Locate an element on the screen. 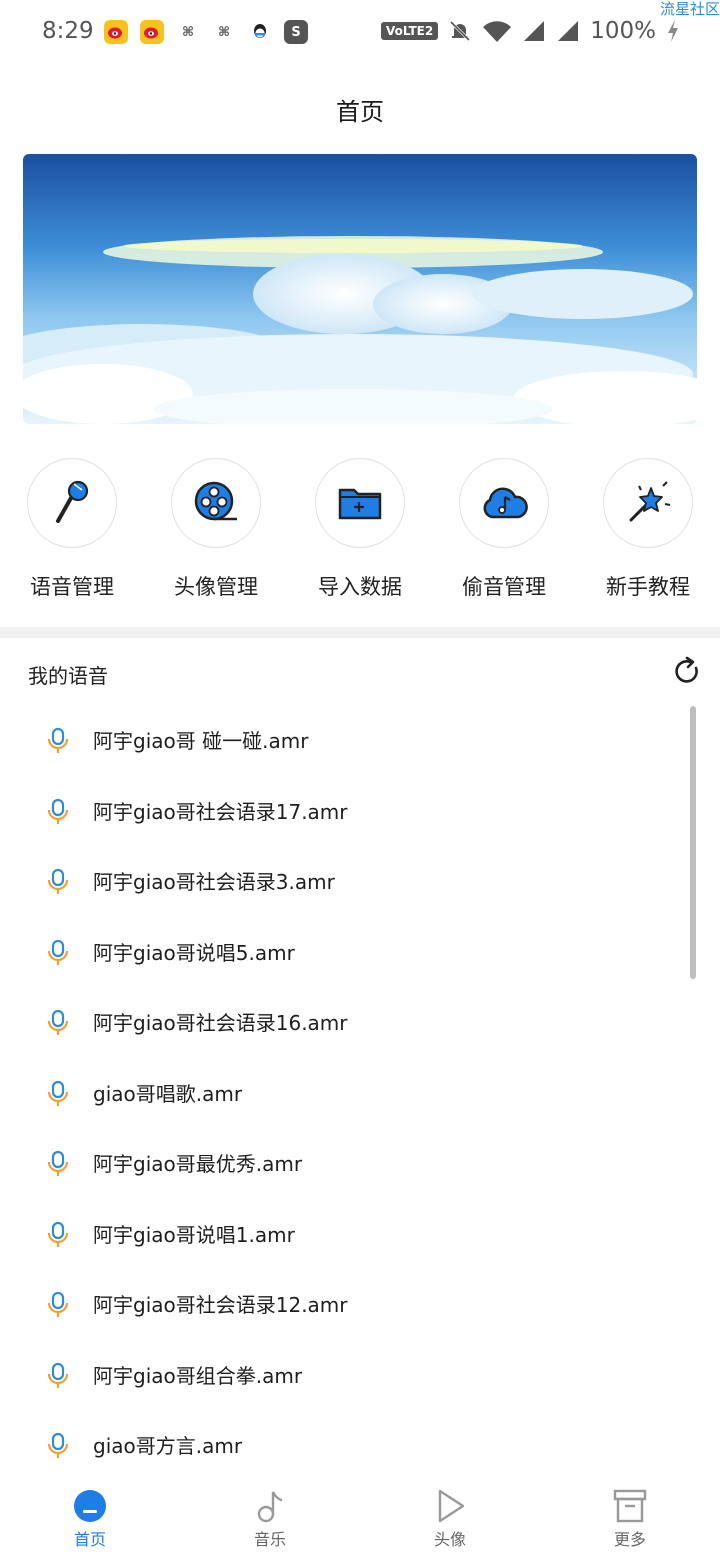 This screenshot has width=720, height=1560. action-label: 新手教程 is located at coordinates (648, 587).